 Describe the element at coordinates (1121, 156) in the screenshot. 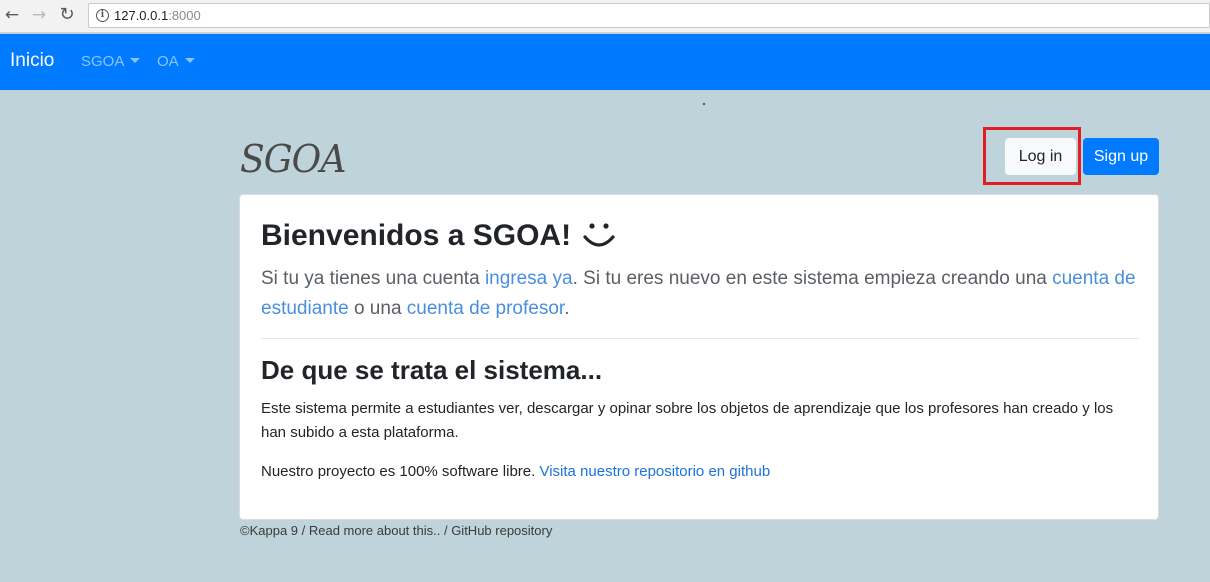

I see `signup-button: Sign up` at that location.